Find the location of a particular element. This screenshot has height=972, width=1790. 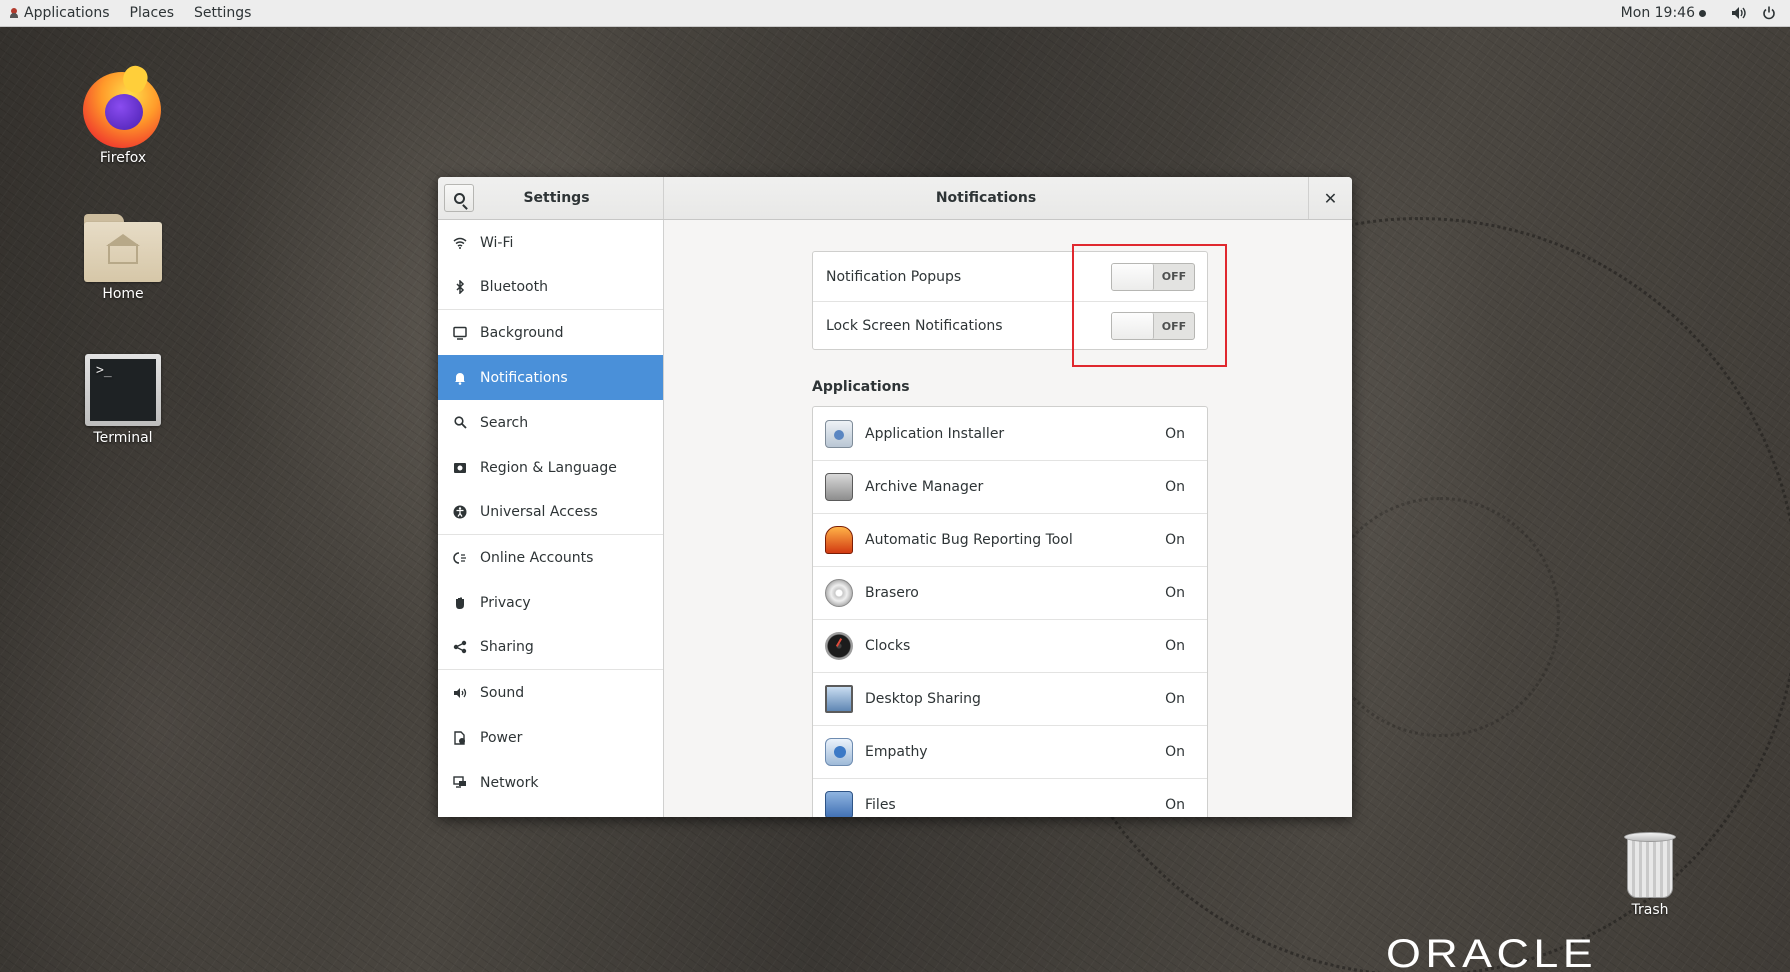

applications-menu: Applications is located at coordinates (72, 13).